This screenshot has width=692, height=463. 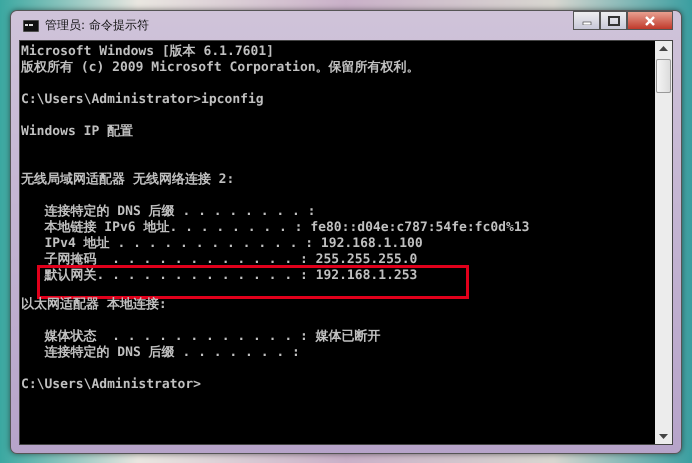 I want to click on console-line: IPv4 地址 . . . . . . . . . . . . : 192.168.1.100, so click(x=233, y=244).